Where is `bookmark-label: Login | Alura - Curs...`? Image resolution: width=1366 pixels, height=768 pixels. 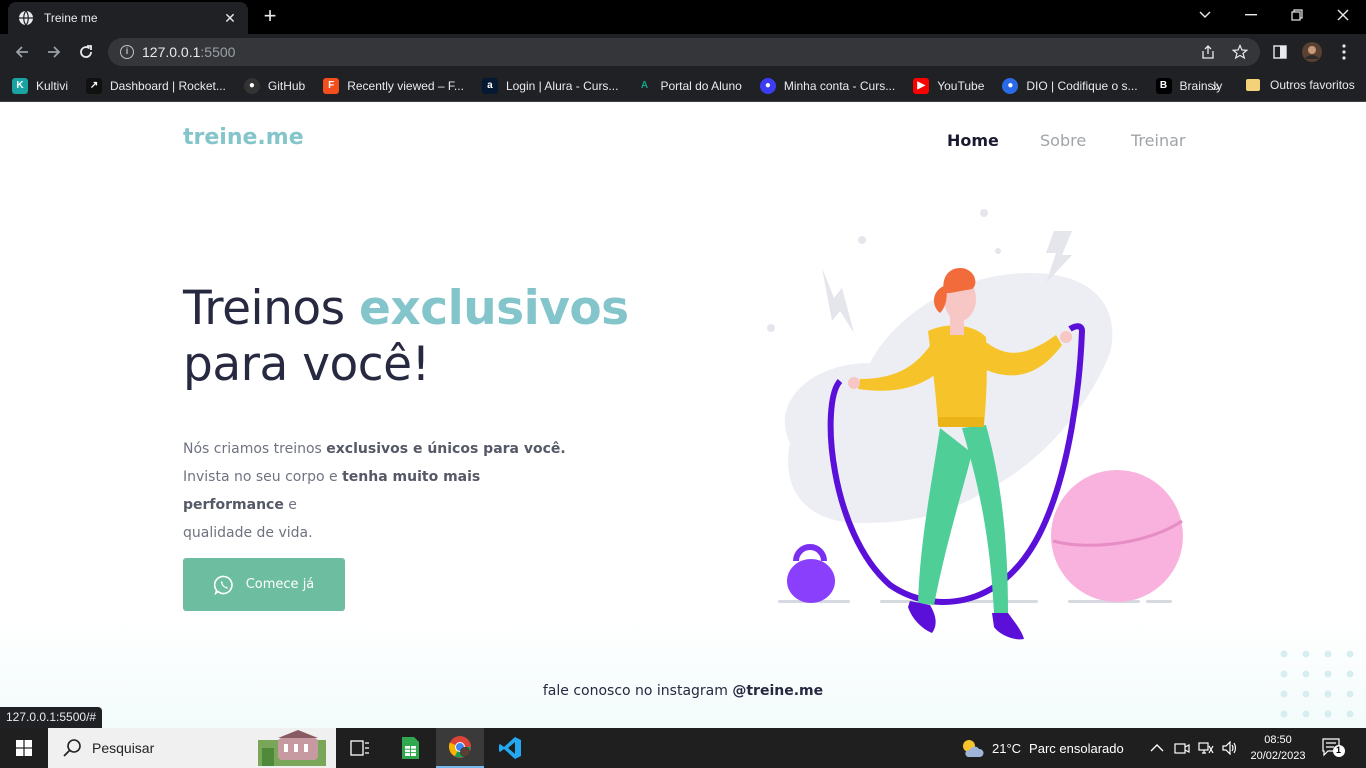 bookmark-label: Login | Alura - Curs... is located at coordinates (562, 85).